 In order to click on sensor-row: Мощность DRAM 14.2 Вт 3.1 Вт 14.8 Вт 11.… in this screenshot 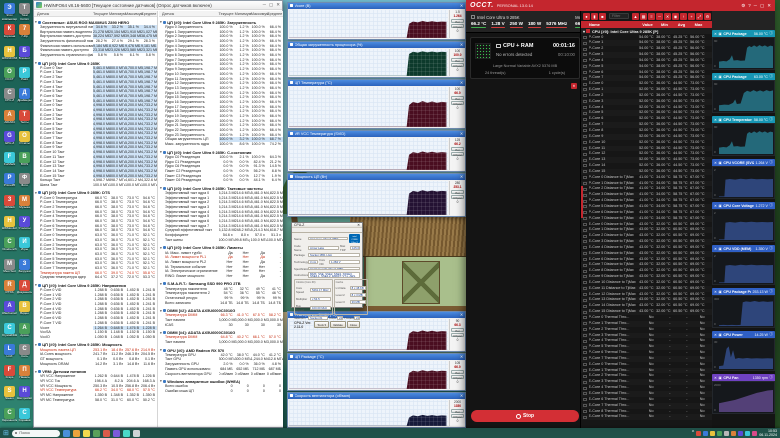, I will do `click(95, 364)`.